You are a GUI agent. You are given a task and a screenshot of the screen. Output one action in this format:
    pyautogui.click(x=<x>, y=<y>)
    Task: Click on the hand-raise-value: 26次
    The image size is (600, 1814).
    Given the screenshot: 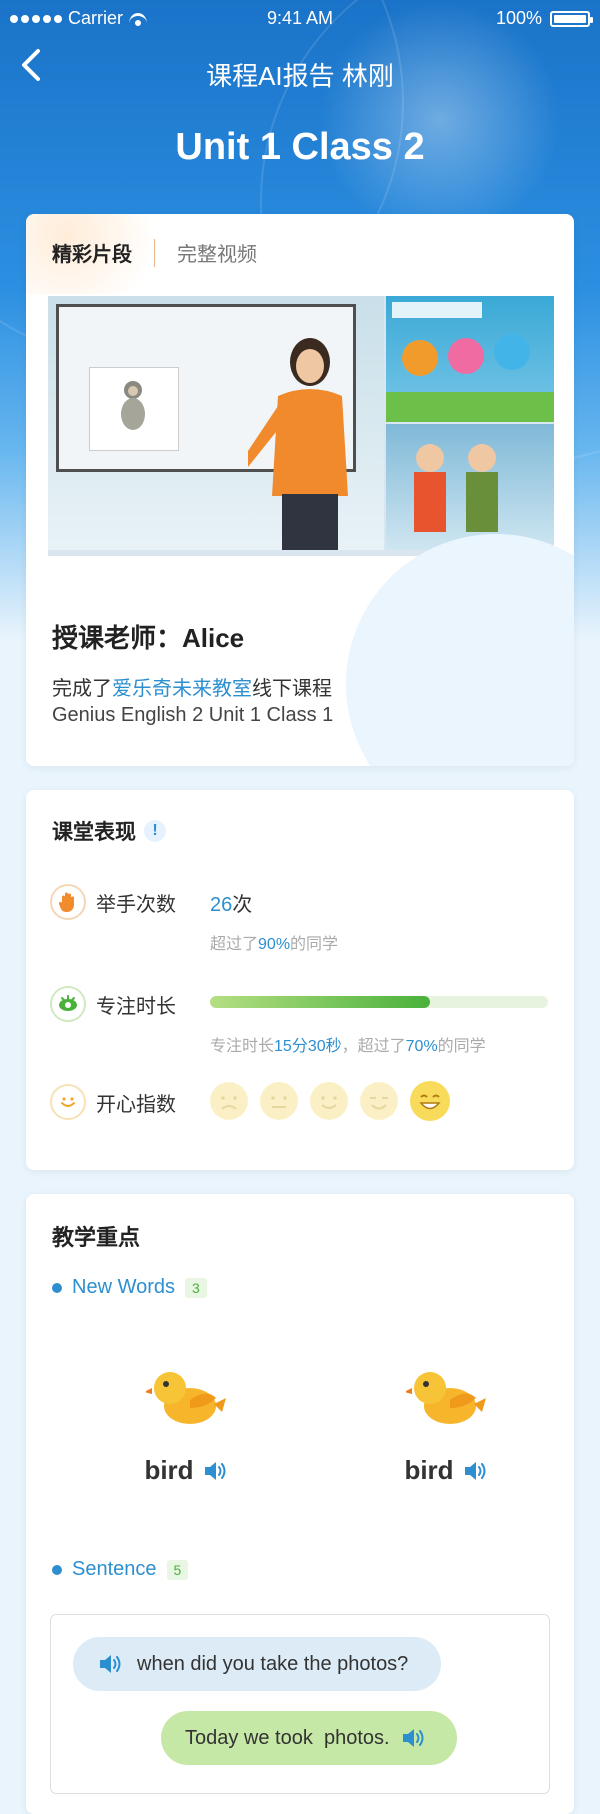 What is the action you would take?
    pyautogui.click(x=231, y=905)
    